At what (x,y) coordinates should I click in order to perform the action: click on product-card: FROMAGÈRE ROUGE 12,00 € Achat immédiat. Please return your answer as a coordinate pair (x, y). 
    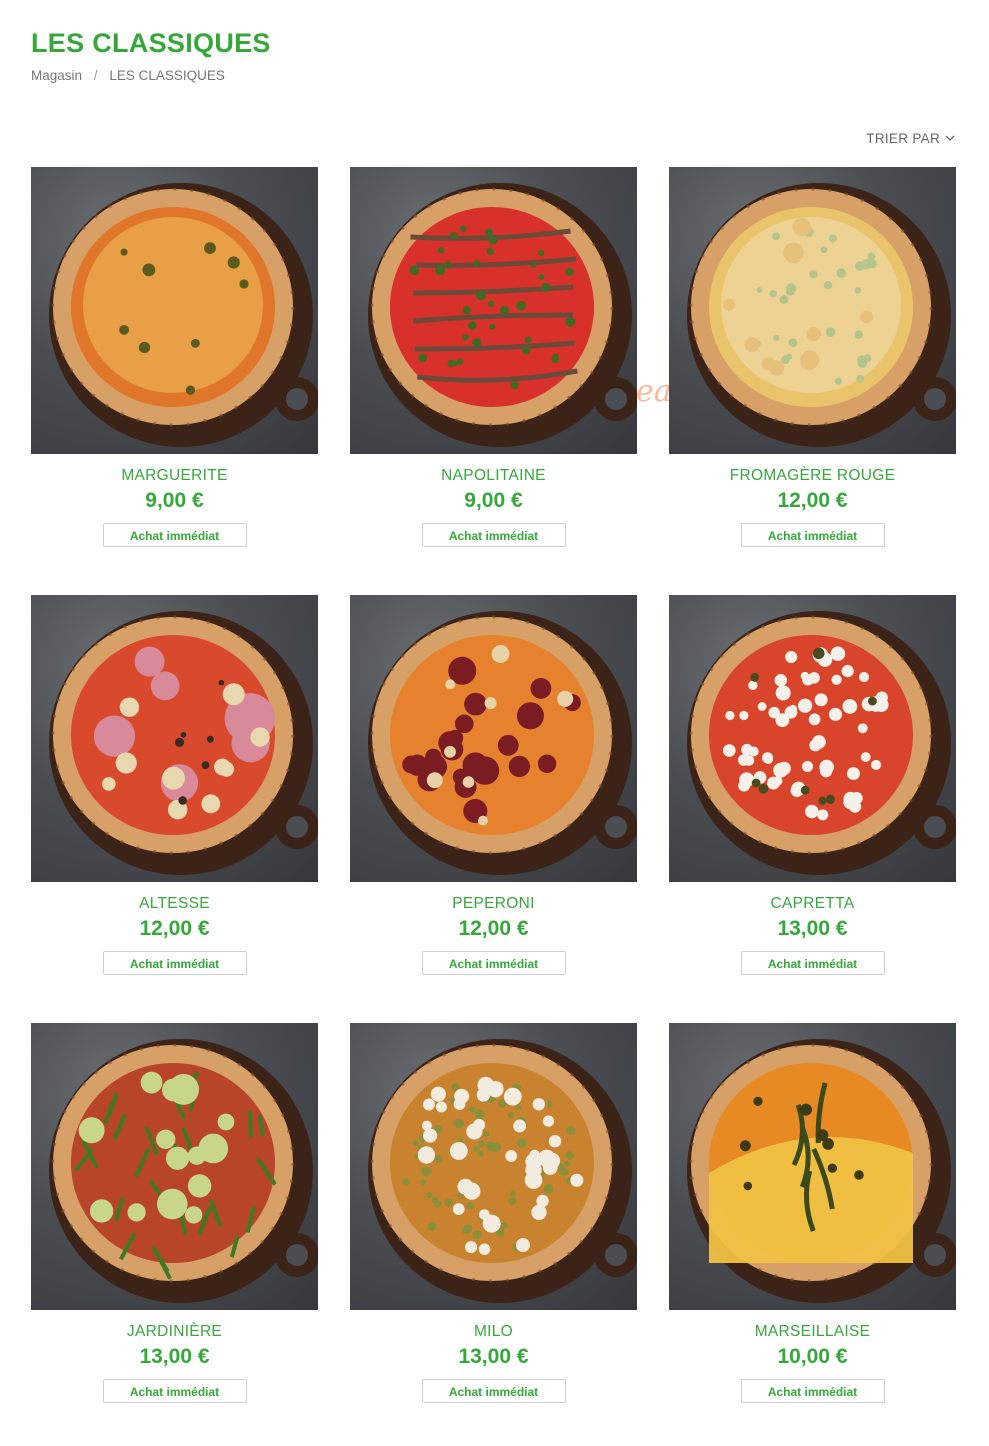
    Looking at the image, I should click on (812, 357).